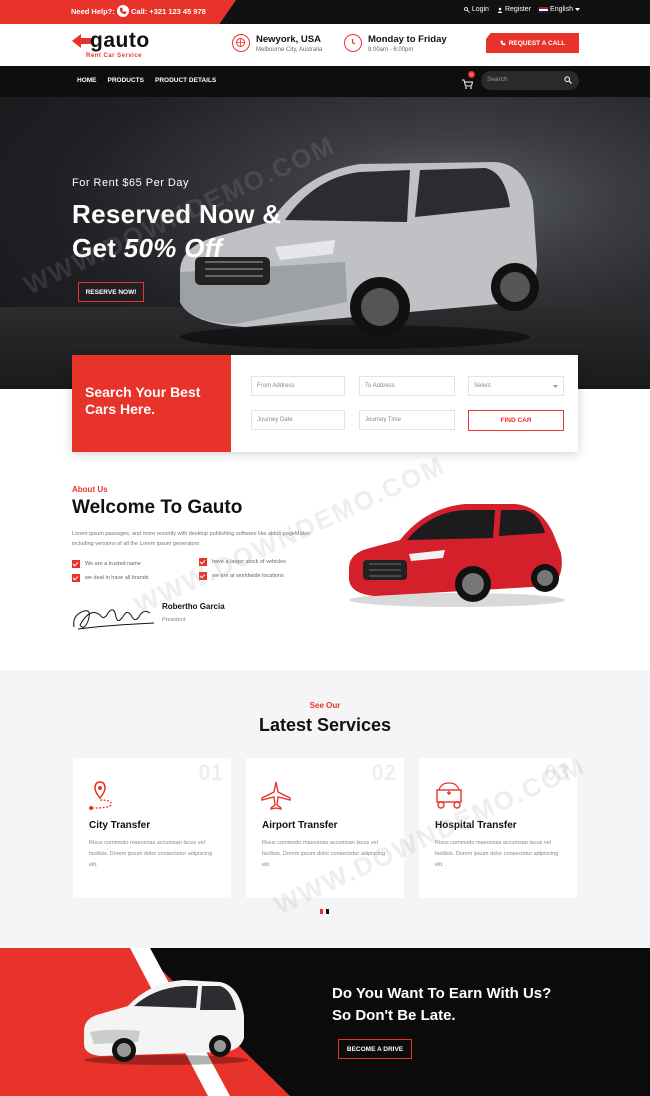 The height and width of the screenshot is (1096, 650). Describe the element at coordinates (556, 772) in the screenshot. I see `service-number: 03` at that location.